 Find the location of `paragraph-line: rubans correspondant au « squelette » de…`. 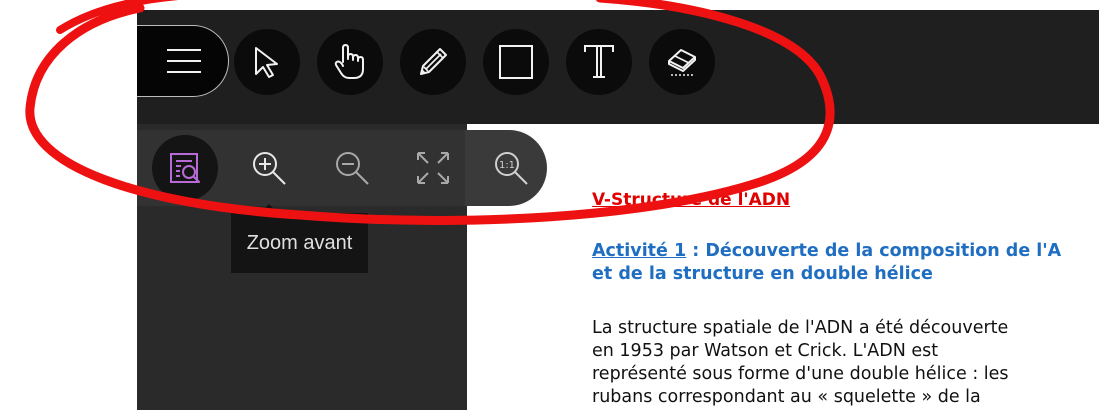

paragraph-line: rubans correspondant au « squelette » de… is located at coordinates (786, 397).